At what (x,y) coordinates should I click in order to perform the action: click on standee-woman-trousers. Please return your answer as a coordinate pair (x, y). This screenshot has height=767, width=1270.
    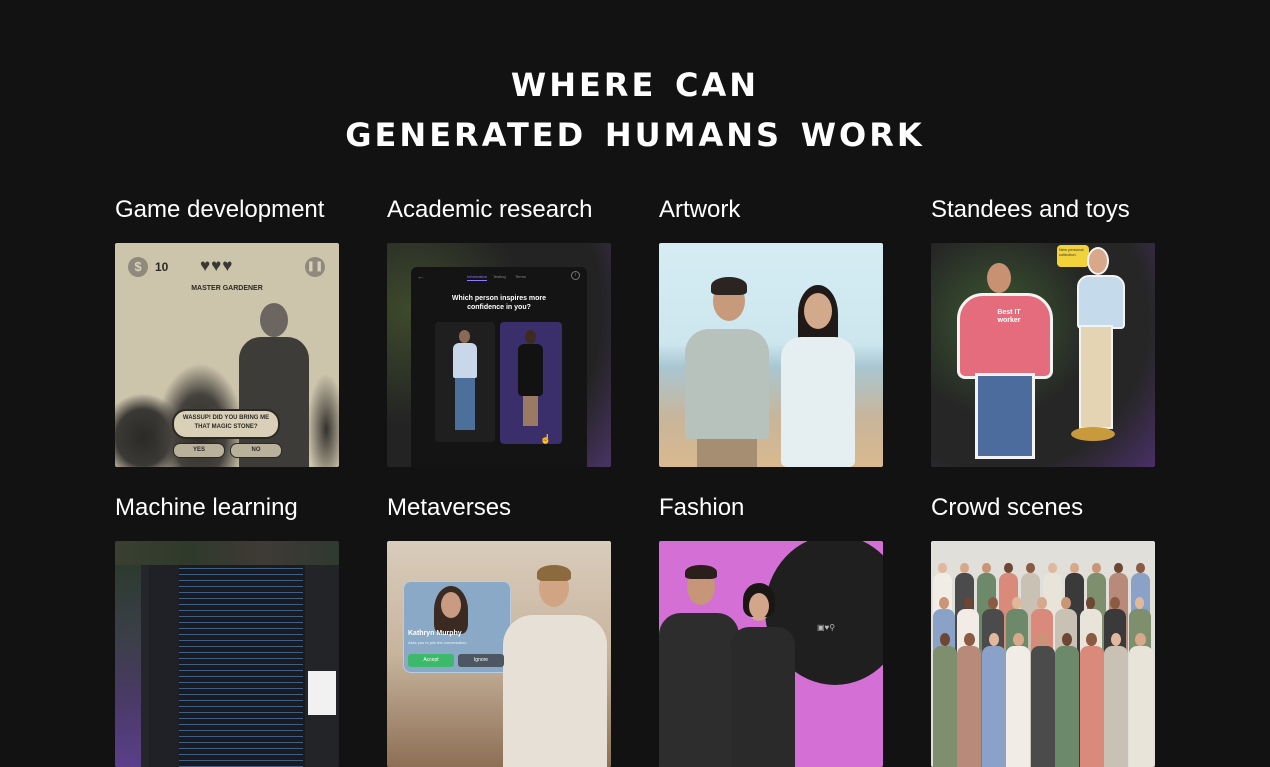
    Looking at the image, I should click on (1096, 377).